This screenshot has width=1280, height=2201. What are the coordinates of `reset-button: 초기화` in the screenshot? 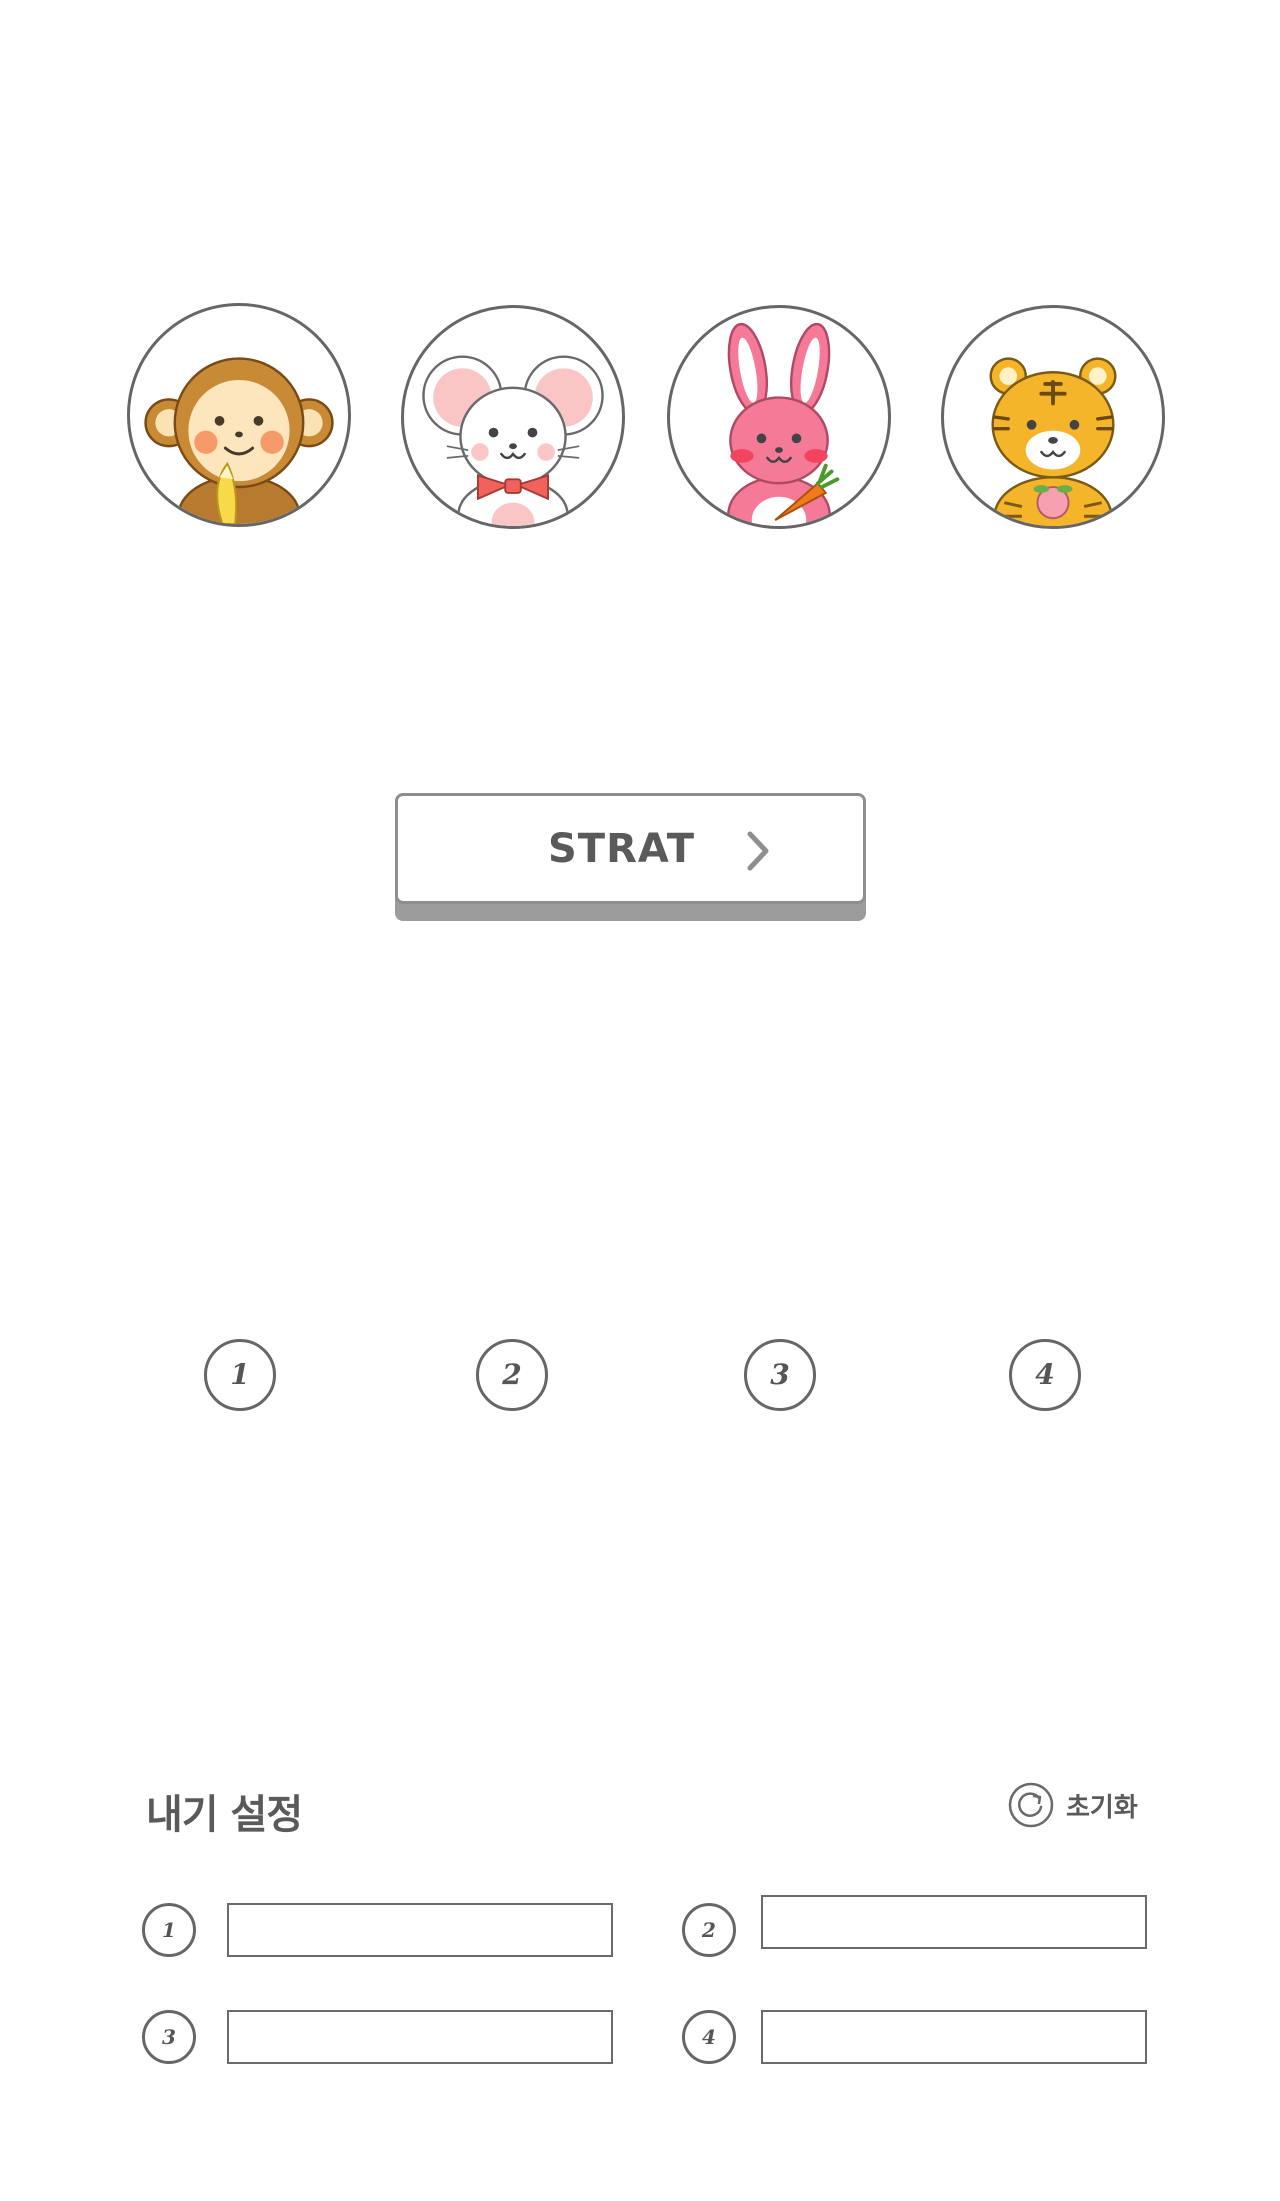 It's located at (1073, 1805).